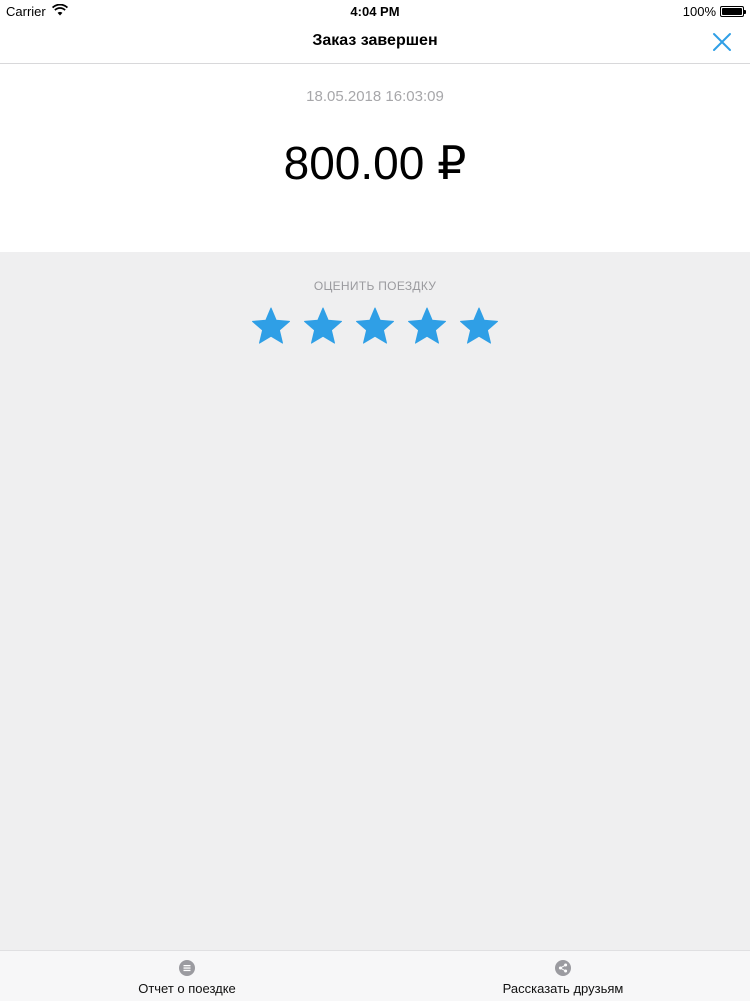 This screenshot has height=1001, width=750. I want to click on star-2-button, so click(323, 326).